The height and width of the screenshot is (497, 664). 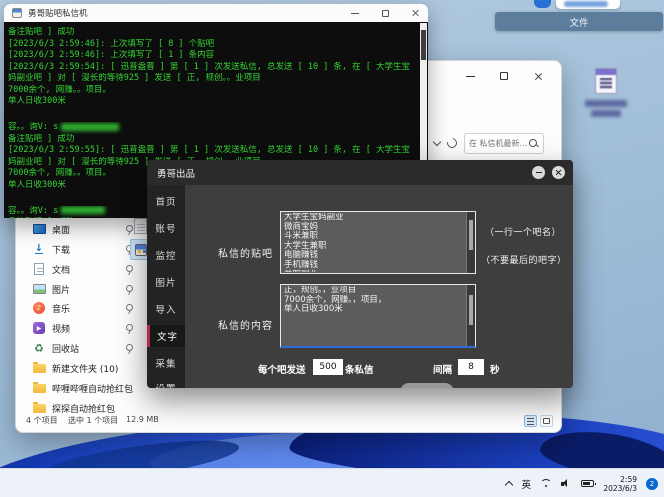 I want to click on nav-item-import: 导入, so click(x=166, y=309).